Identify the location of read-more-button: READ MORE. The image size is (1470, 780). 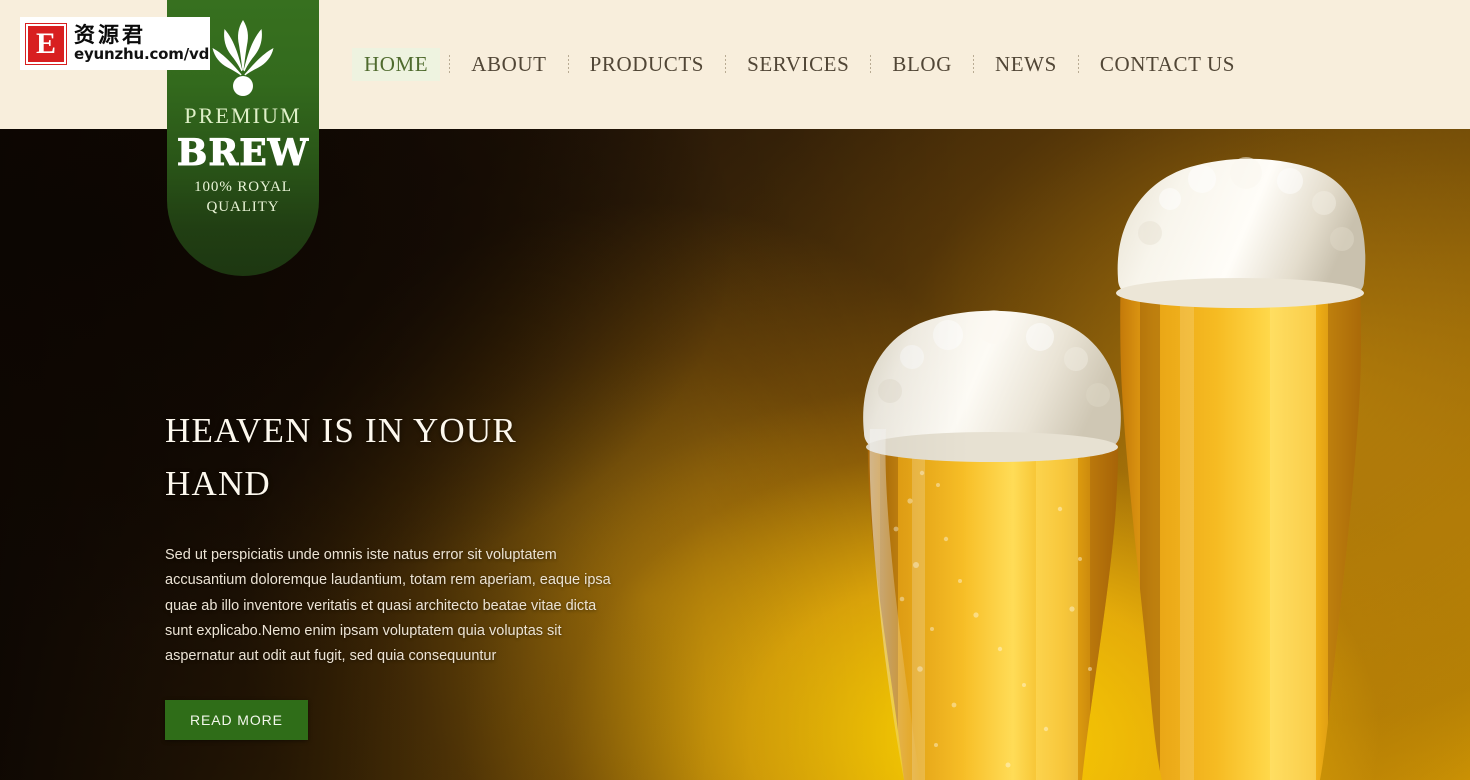
(236, 720).